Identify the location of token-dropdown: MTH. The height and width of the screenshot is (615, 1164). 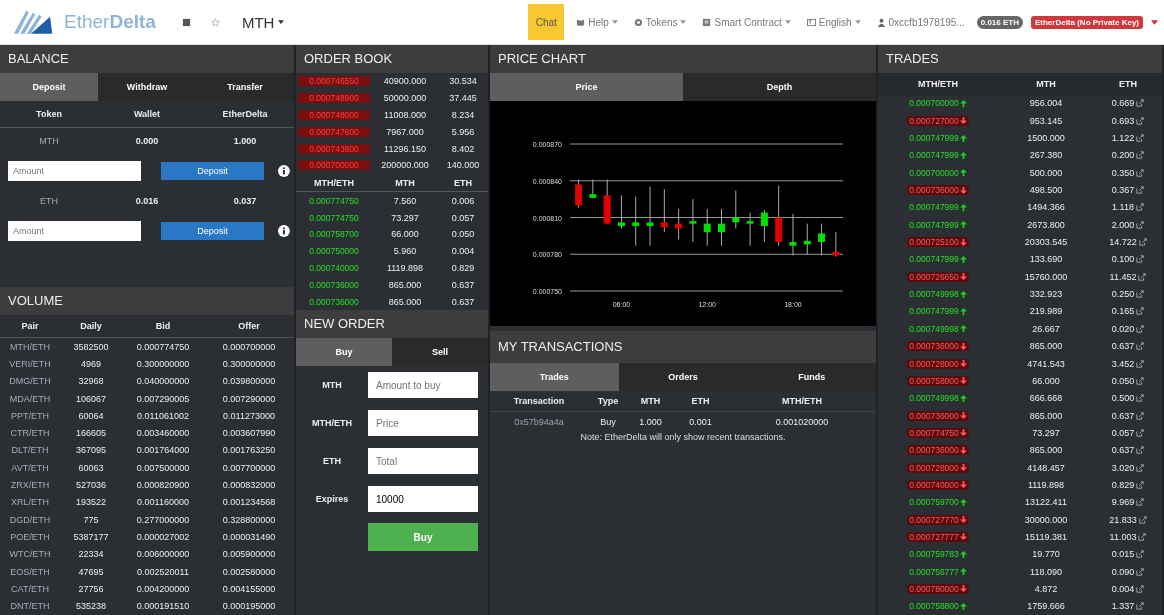
(263, 22).